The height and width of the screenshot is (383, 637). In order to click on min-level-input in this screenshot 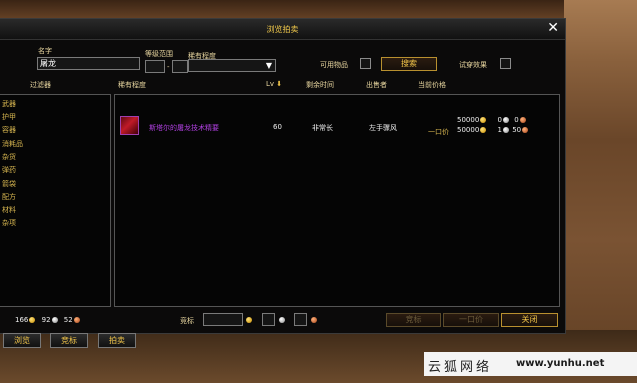, I will do `click(155, 66)`.